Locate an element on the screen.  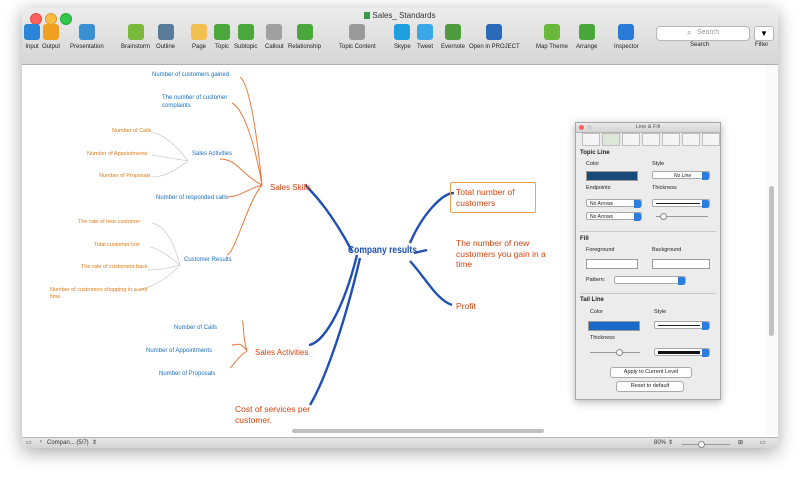
toolbar-button-label: Topic Content is located at coordinates (357, 47).